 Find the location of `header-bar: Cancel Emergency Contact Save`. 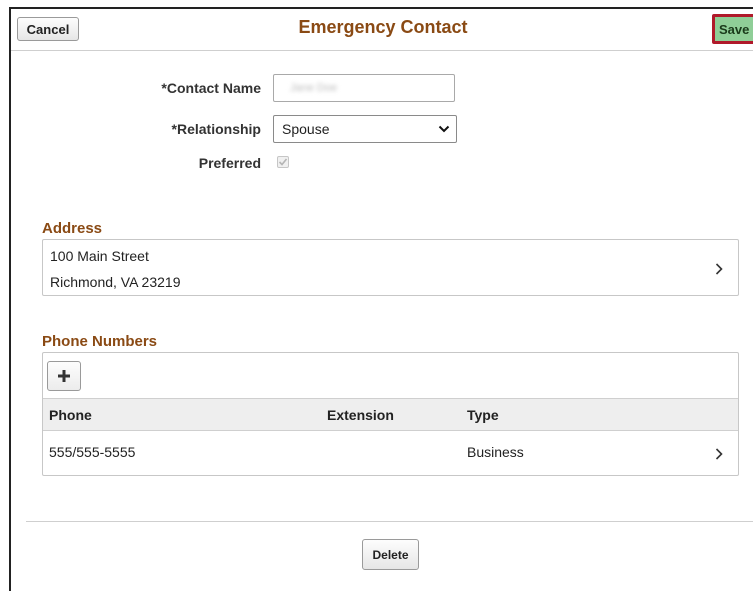

header-bar: Cancel Emergency Contact Save is located at coordinates (382, 30).